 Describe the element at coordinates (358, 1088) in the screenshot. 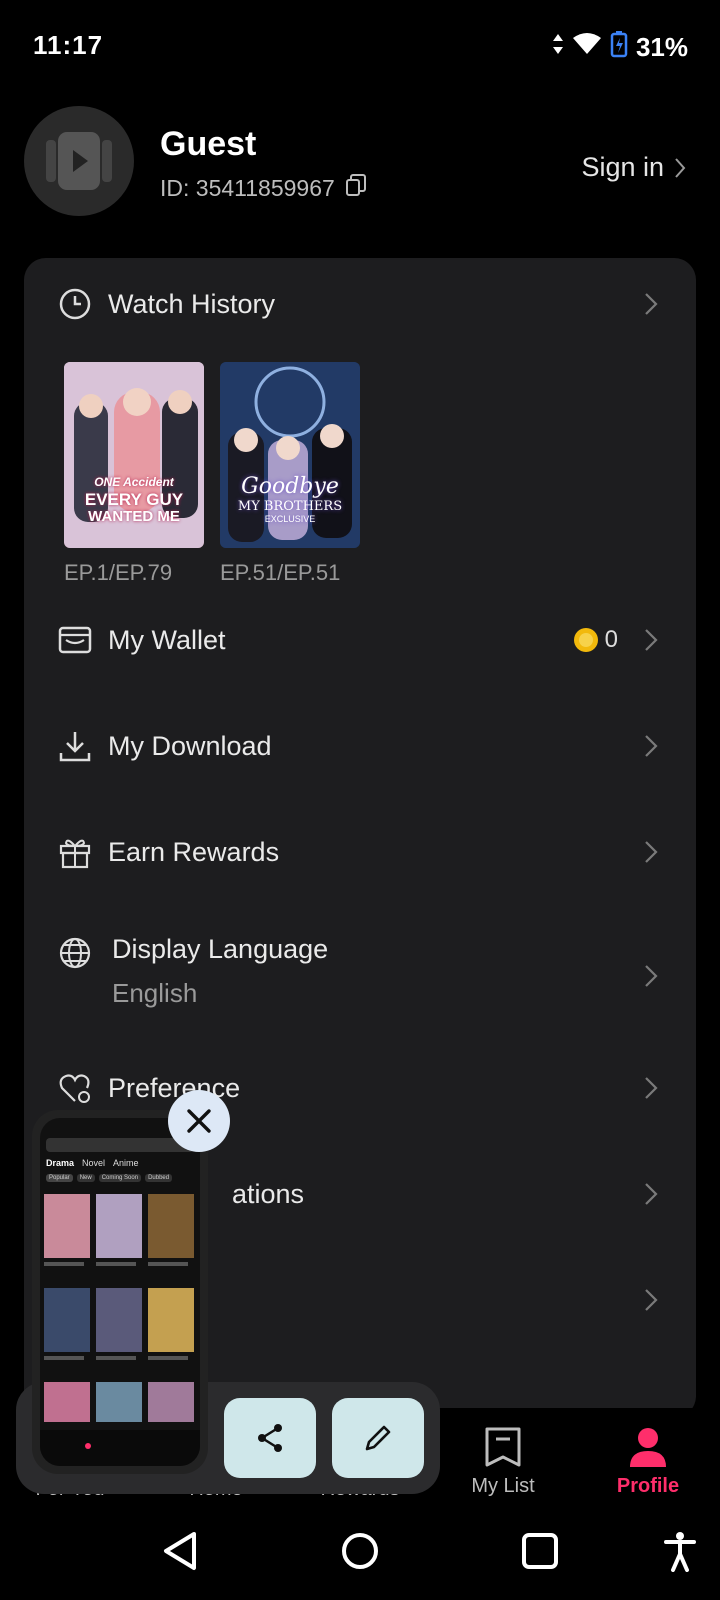

I see `menu-item-preference: Preference` at that location.